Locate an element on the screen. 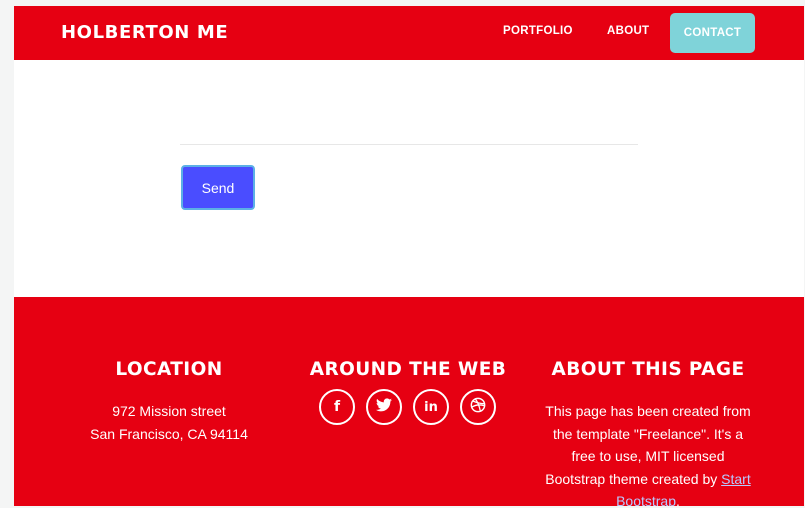 This screenshot has height=508, width=805. nav-link-portfolio: PORTFOLIO is located at coordinates (538, 31).